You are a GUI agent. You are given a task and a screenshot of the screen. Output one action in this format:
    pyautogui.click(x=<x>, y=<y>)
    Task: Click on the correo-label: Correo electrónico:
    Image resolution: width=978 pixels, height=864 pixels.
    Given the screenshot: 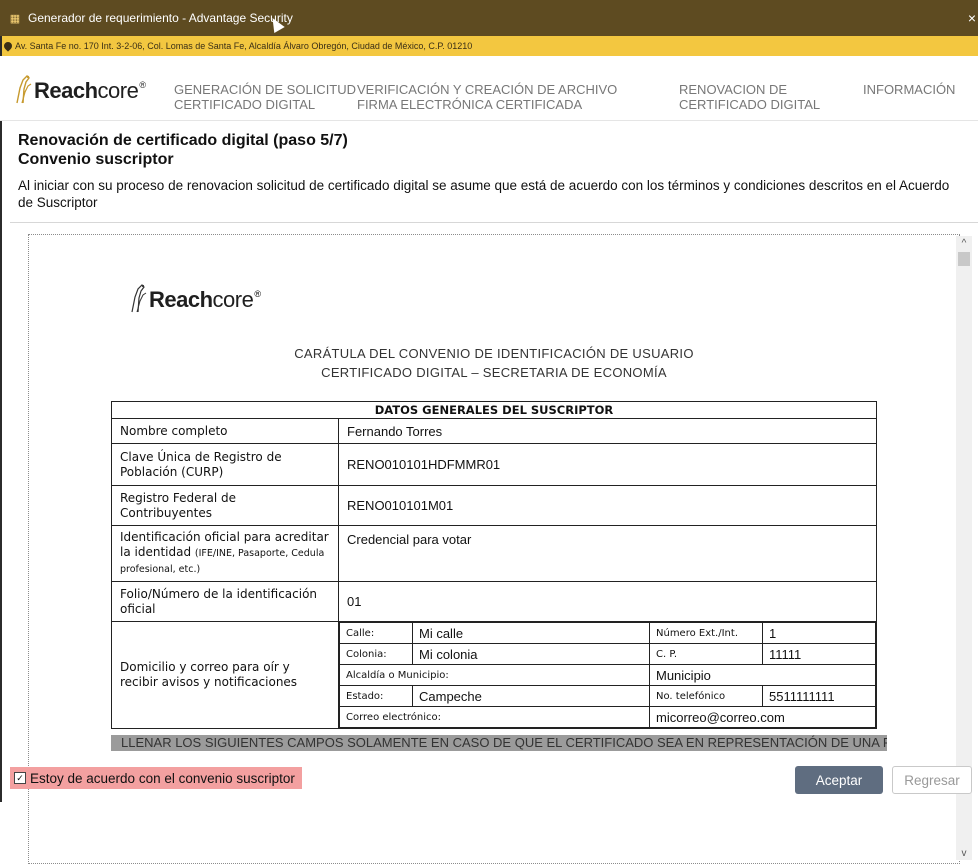 What is the action you would take?
    pyautogui.click(x=494, y=717)
    